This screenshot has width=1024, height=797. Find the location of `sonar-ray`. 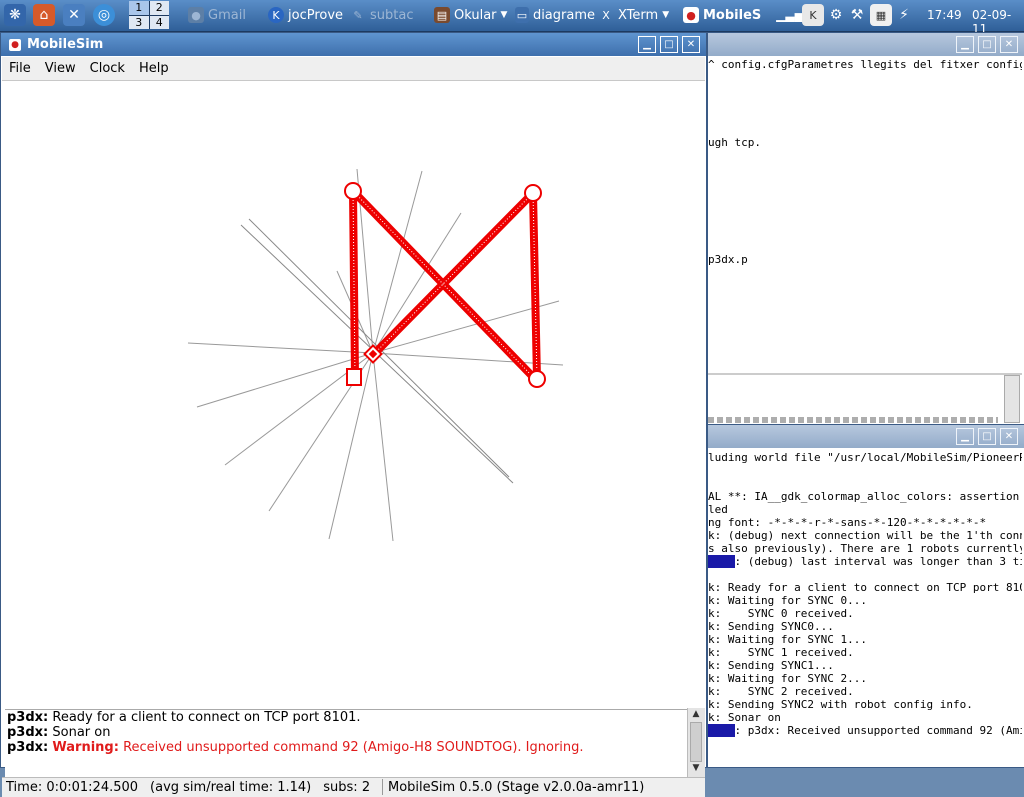

sonar-ray is located at coordinates (383, 447).